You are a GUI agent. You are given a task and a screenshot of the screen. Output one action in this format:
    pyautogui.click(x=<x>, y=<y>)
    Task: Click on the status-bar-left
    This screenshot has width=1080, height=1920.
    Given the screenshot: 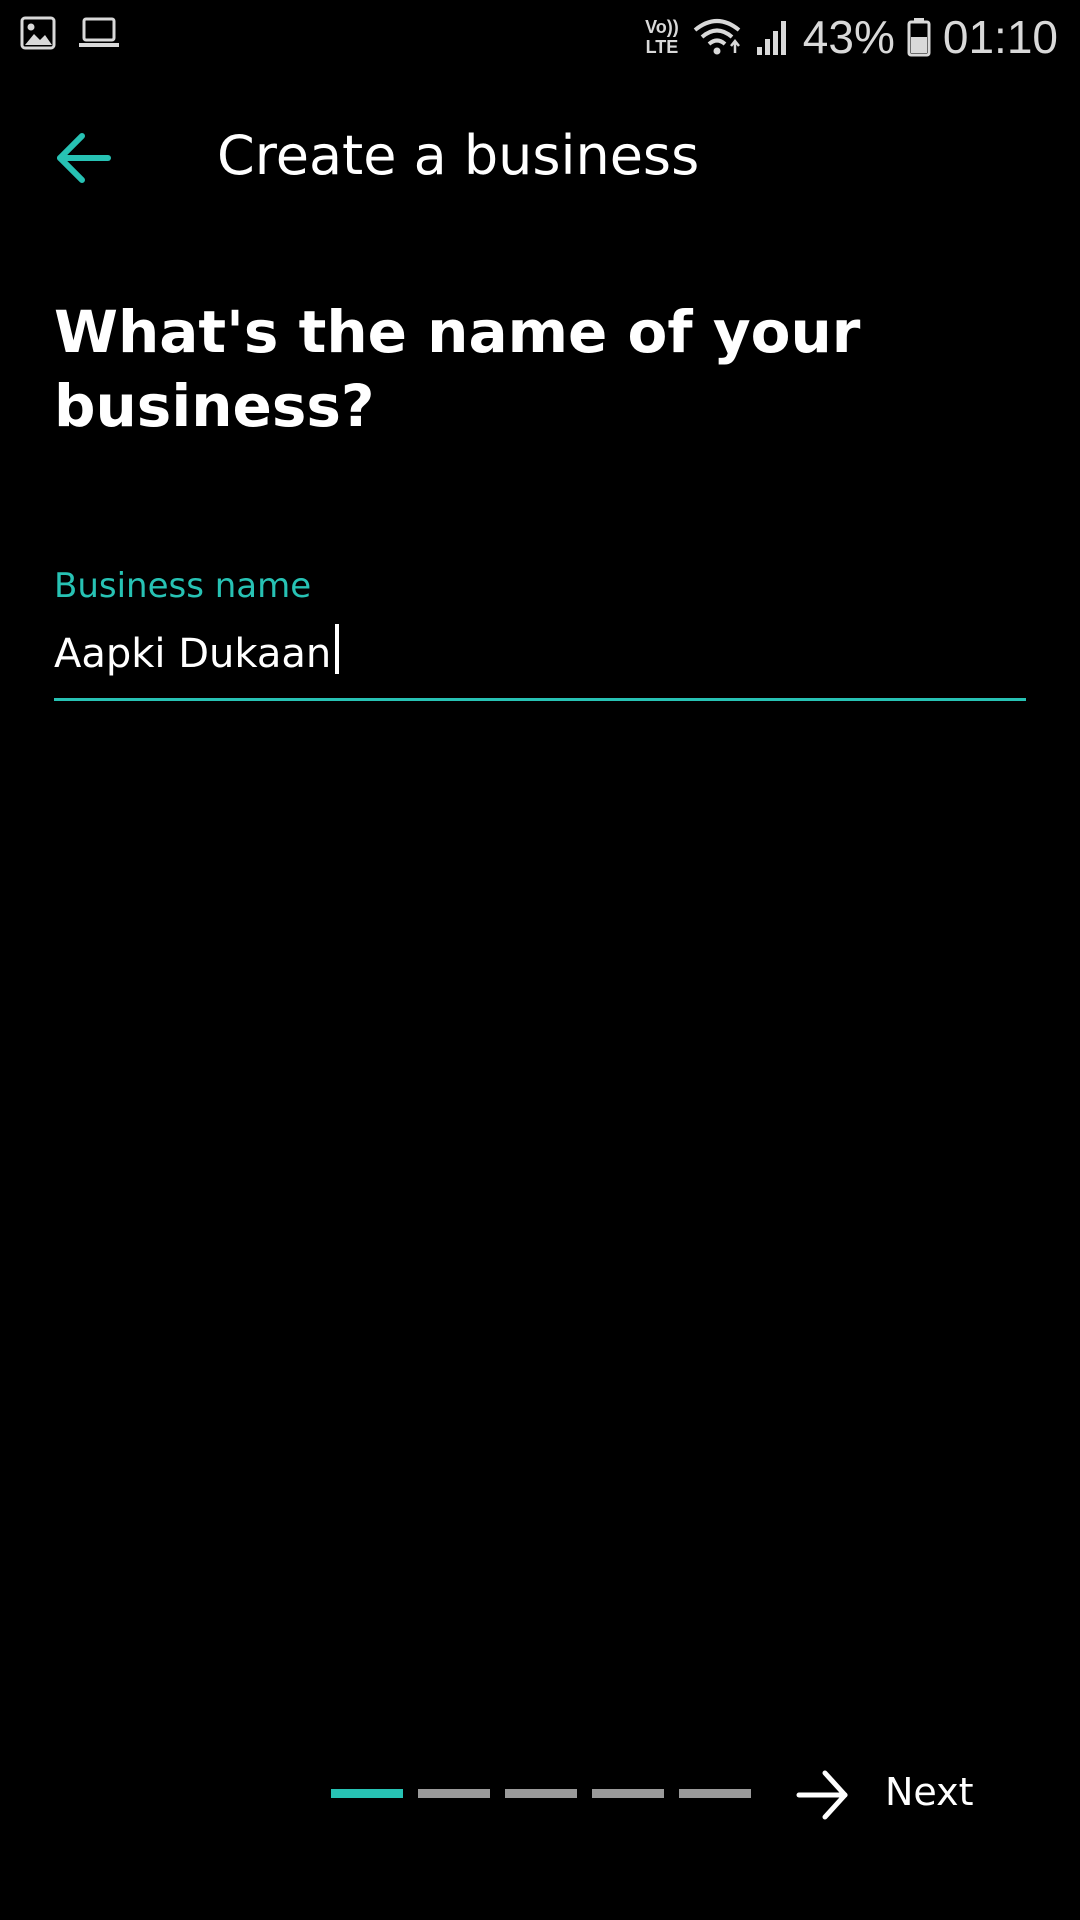 What is the action you would take?
    pyautogui.click(x=70, y=33)
    